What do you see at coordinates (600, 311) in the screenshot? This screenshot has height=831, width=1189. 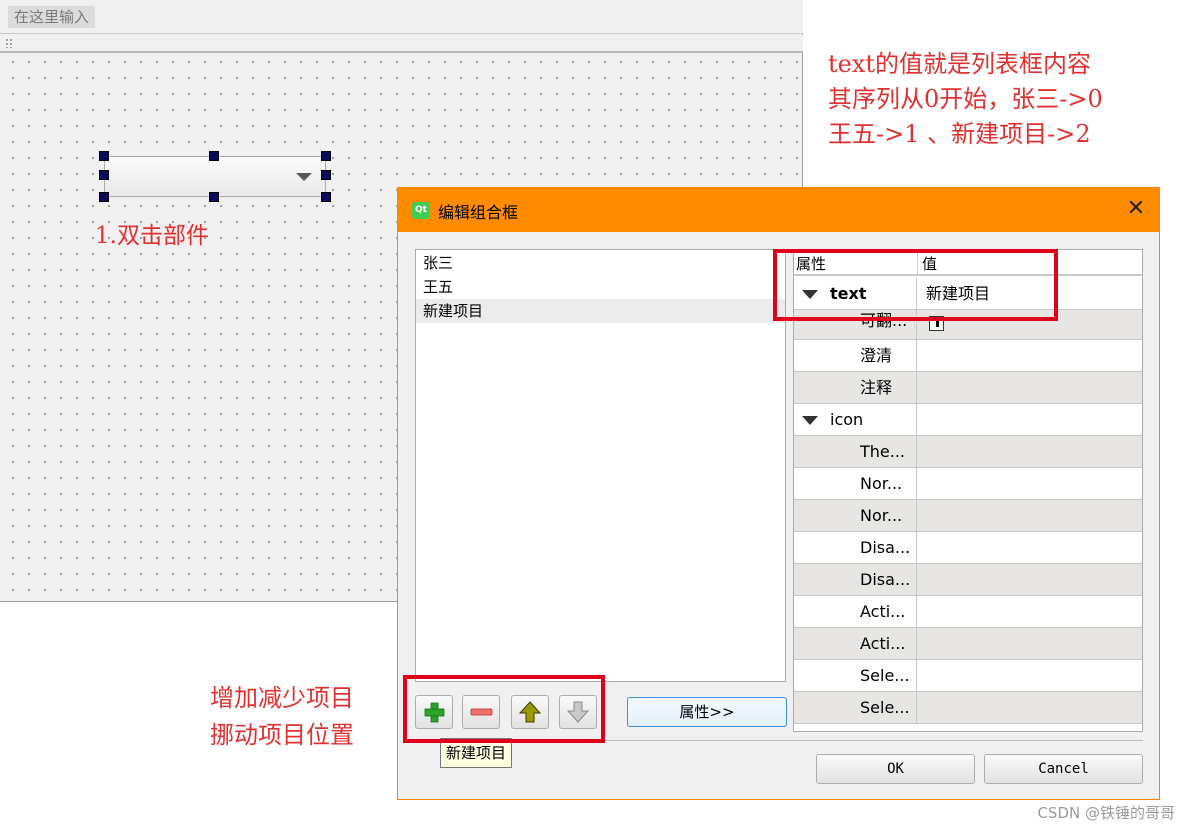 I see `list-item-selected: 新建项目` at bounding box center [600, 311].